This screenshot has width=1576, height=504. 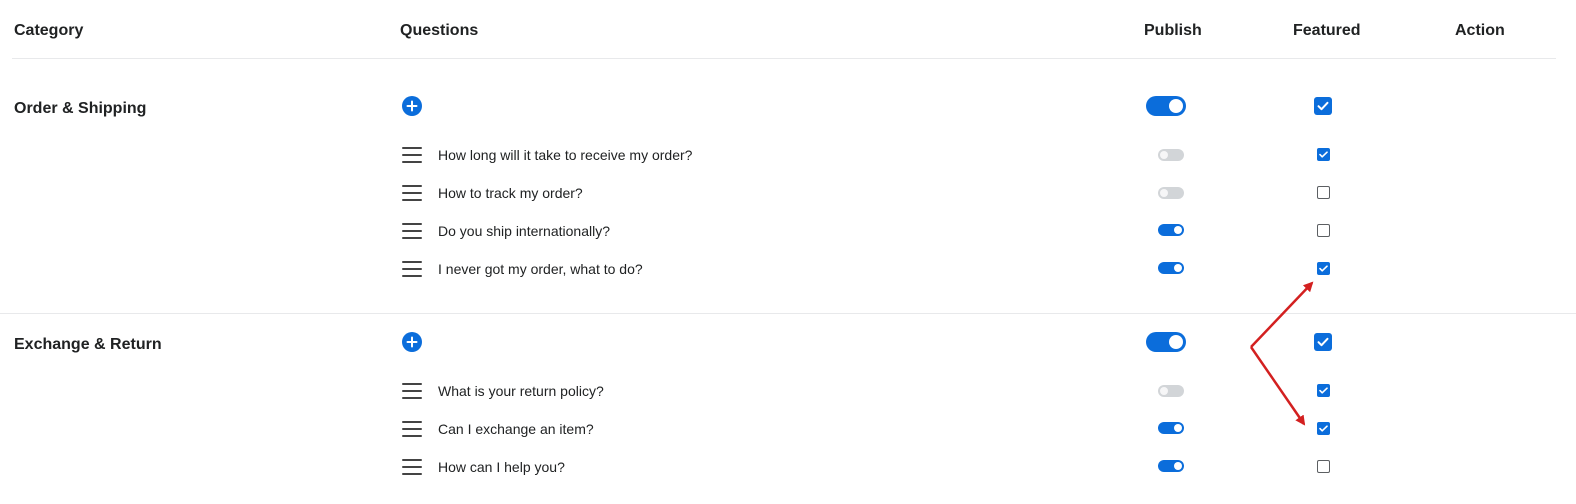 What do you see at coordinates (1277, 386) in the screenshot?
I see `annotation-arrow-down` at bounding box center [1277, 386].